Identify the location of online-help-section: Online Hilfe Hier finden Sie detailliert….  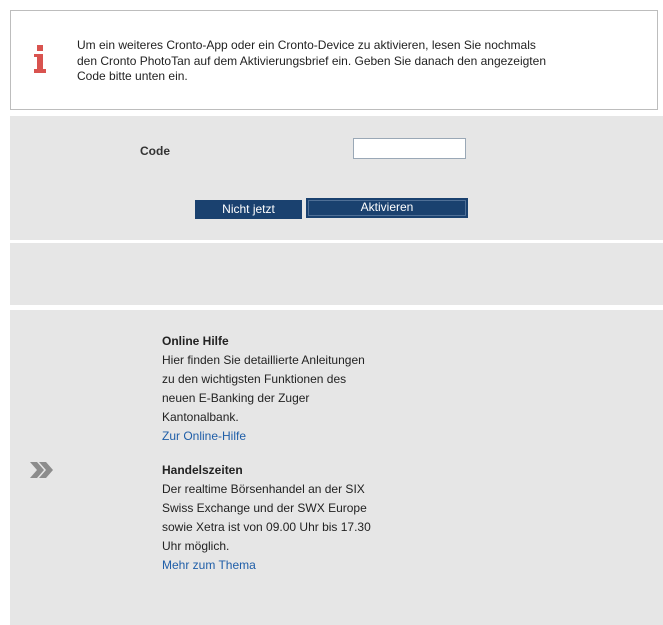
(284, 389).